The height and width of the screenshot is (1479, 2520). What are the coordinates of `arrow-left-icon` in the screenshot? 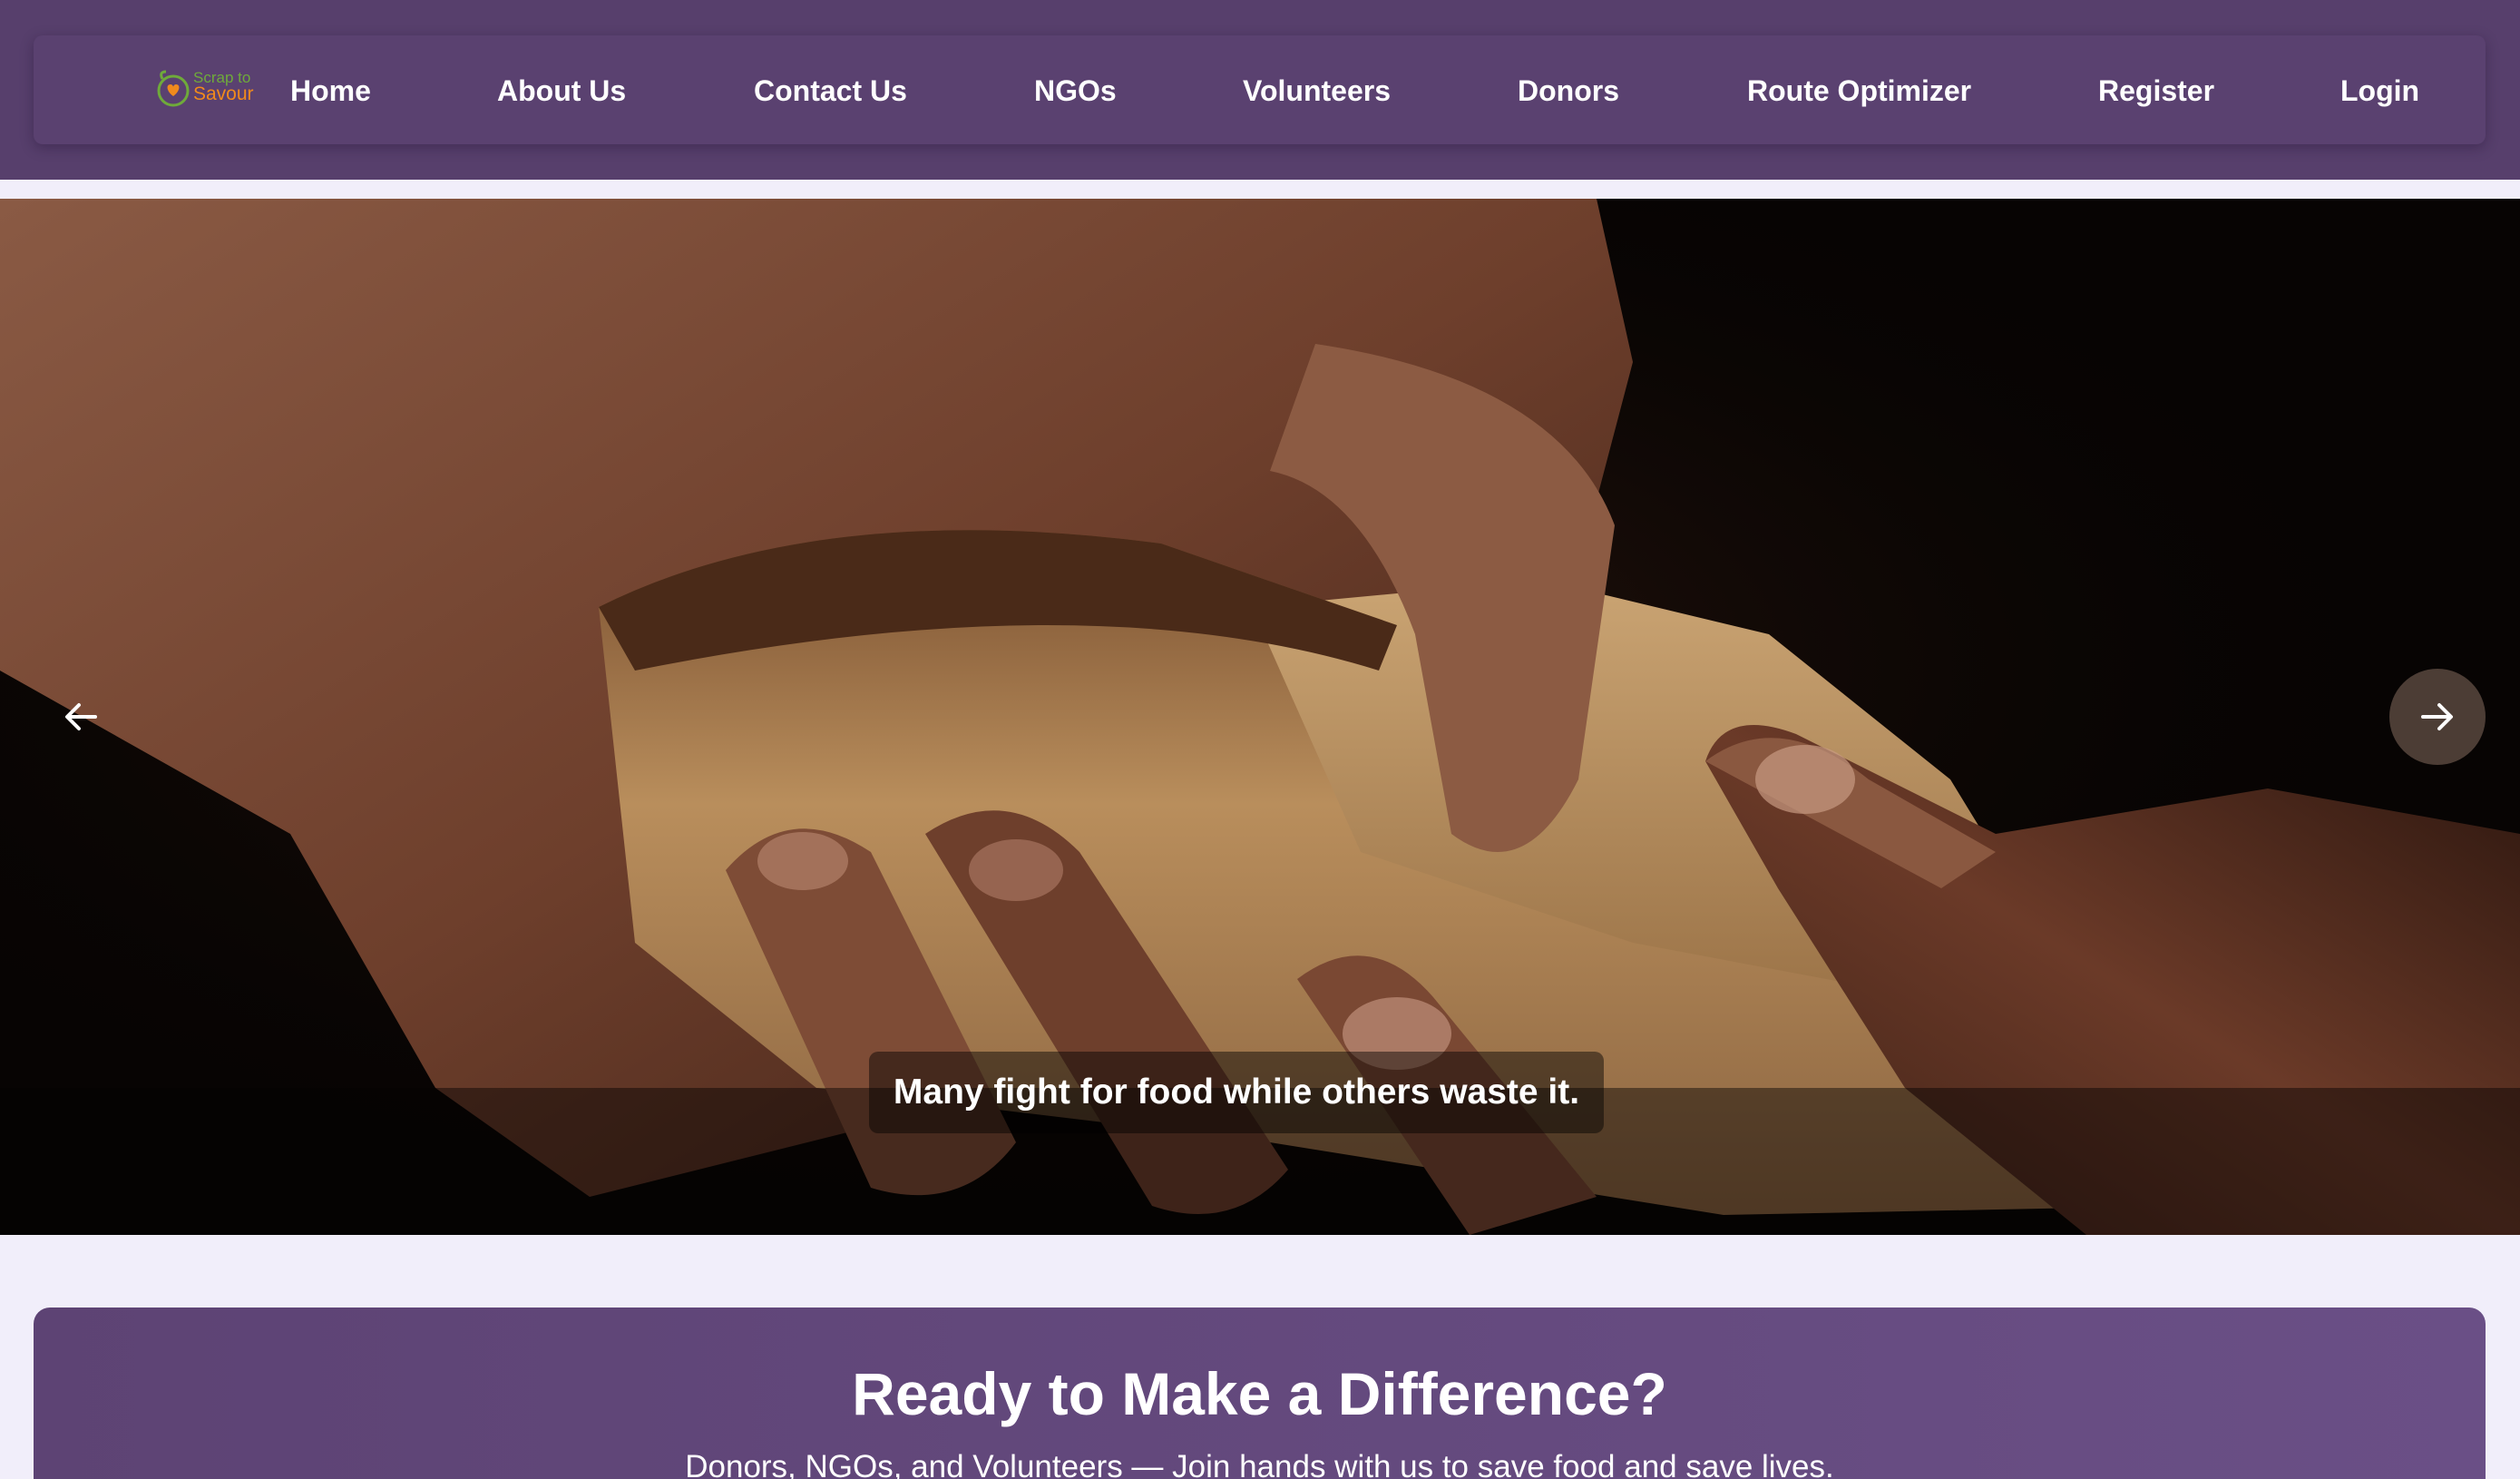 It's located at (81, 716).